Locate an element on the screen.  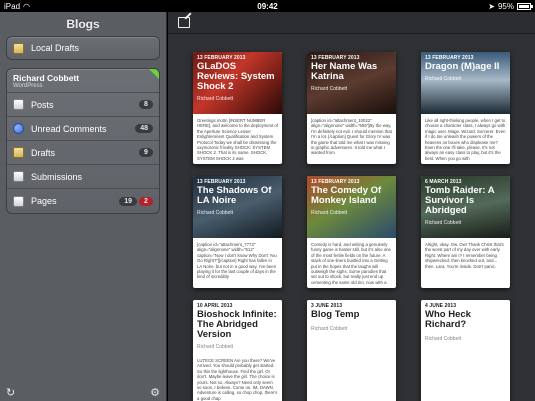
sidebar-title: Blogs is located at coordinates (83, 24).